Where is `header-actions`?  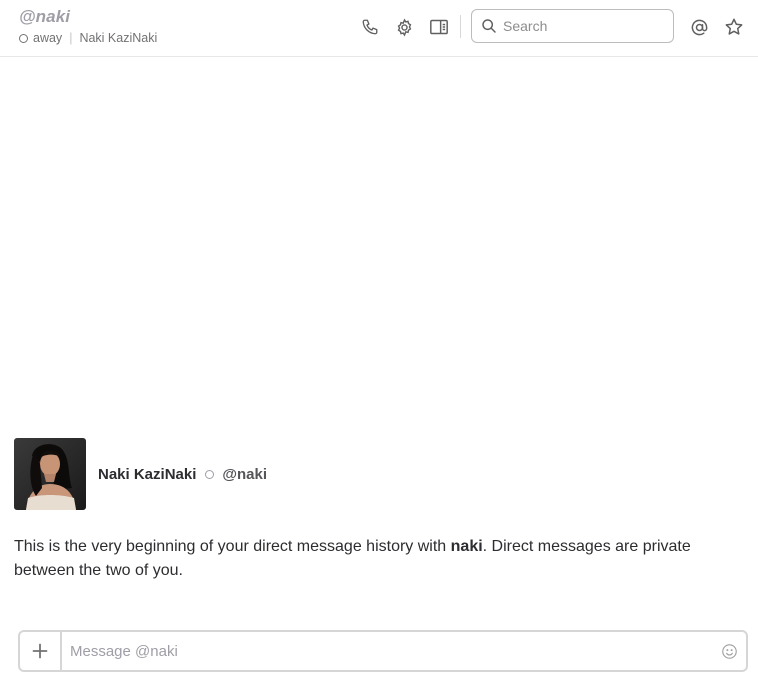
header-actions is located at coordinates (404, 27).